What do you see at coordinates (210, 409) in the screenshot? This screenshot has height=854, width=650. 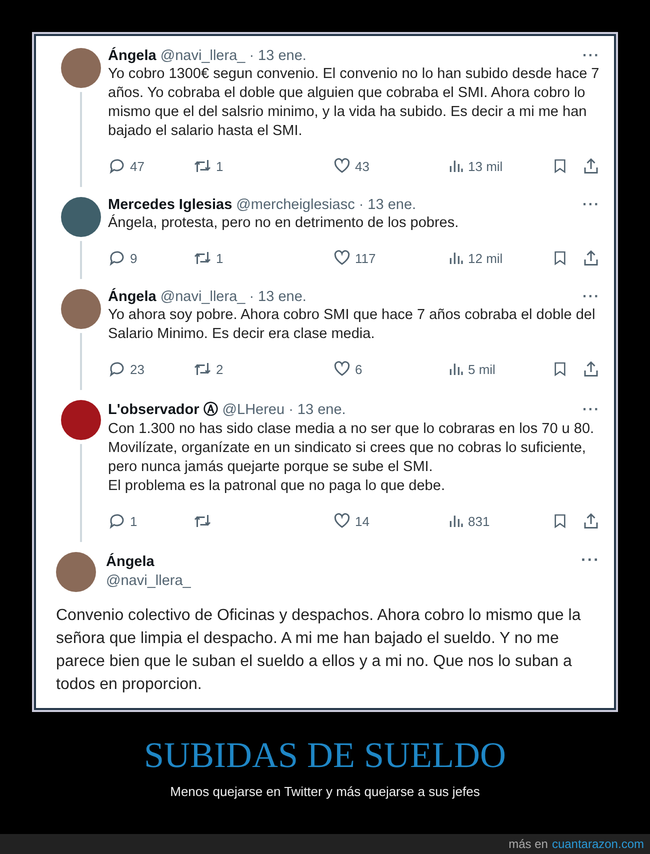 I see `badge-icon: Ⓐ` at bounding box center [210, 409].